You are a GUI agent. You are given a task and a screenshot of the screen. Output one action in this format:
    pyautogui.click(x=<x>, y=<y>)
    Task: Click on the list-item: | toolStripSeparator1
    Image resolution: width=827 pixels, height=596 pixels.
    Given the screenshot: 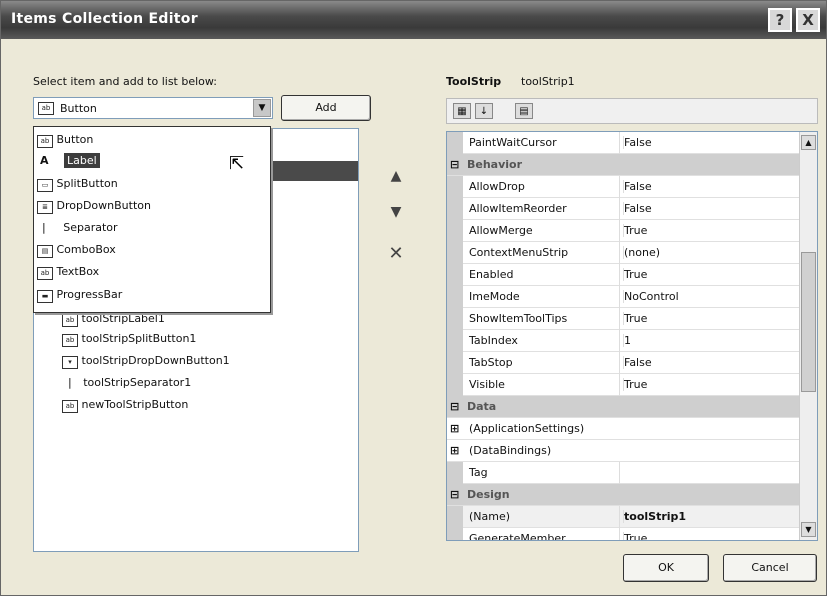 What is the action you would take?
    pyautogui.click(x=196, y=383)
    